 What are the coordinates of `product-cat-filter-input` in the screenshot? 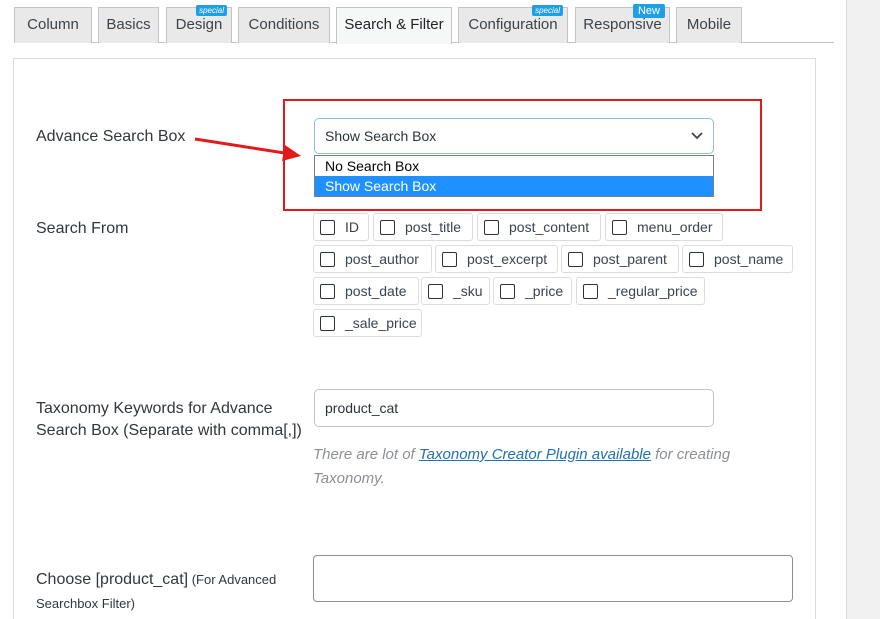 It's located at (553, 578).